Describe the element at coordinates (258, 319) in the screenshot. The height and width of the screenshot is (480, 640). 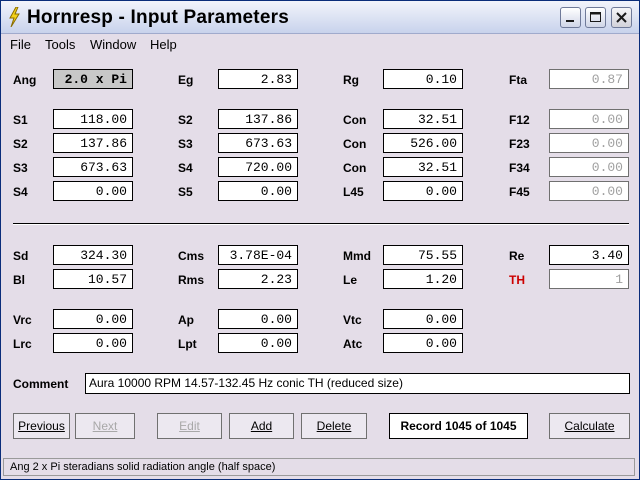
I see `ap-field: 0.00` at that location.